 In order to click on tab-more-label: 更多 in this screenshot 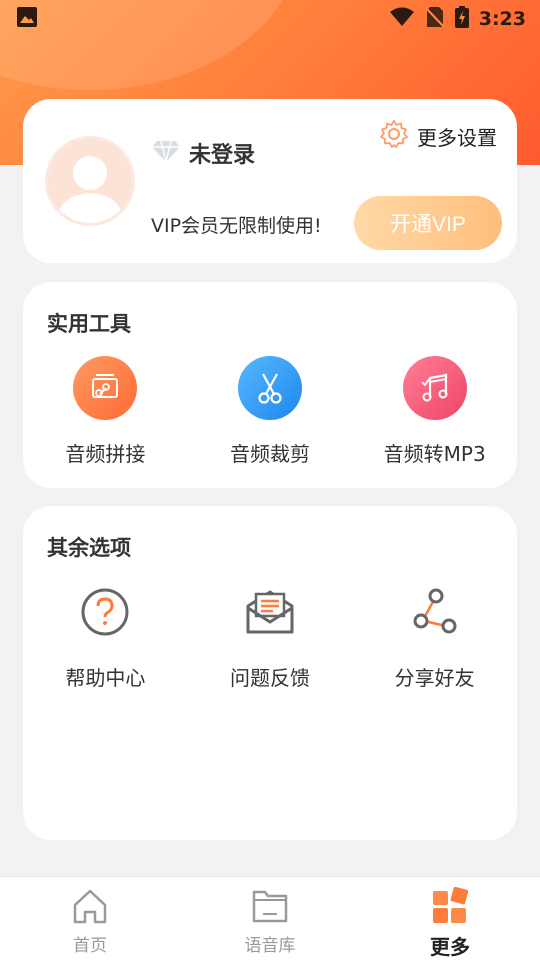, I will do `click(450, 947)`.